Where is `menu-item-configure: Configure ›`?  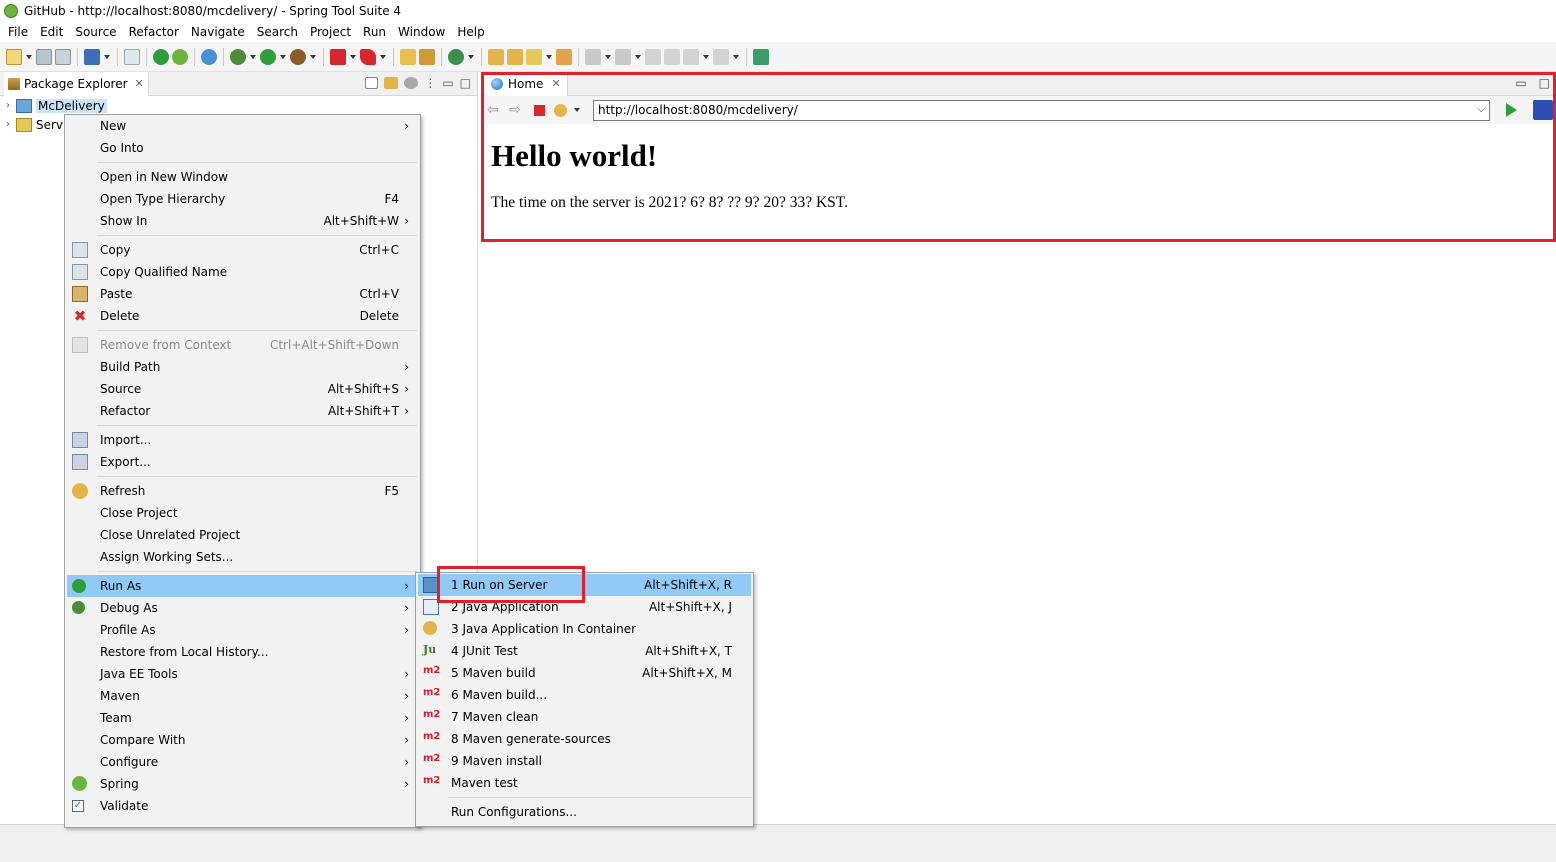
menu-item-configure: Configure › is located at coordinates (242, 762).